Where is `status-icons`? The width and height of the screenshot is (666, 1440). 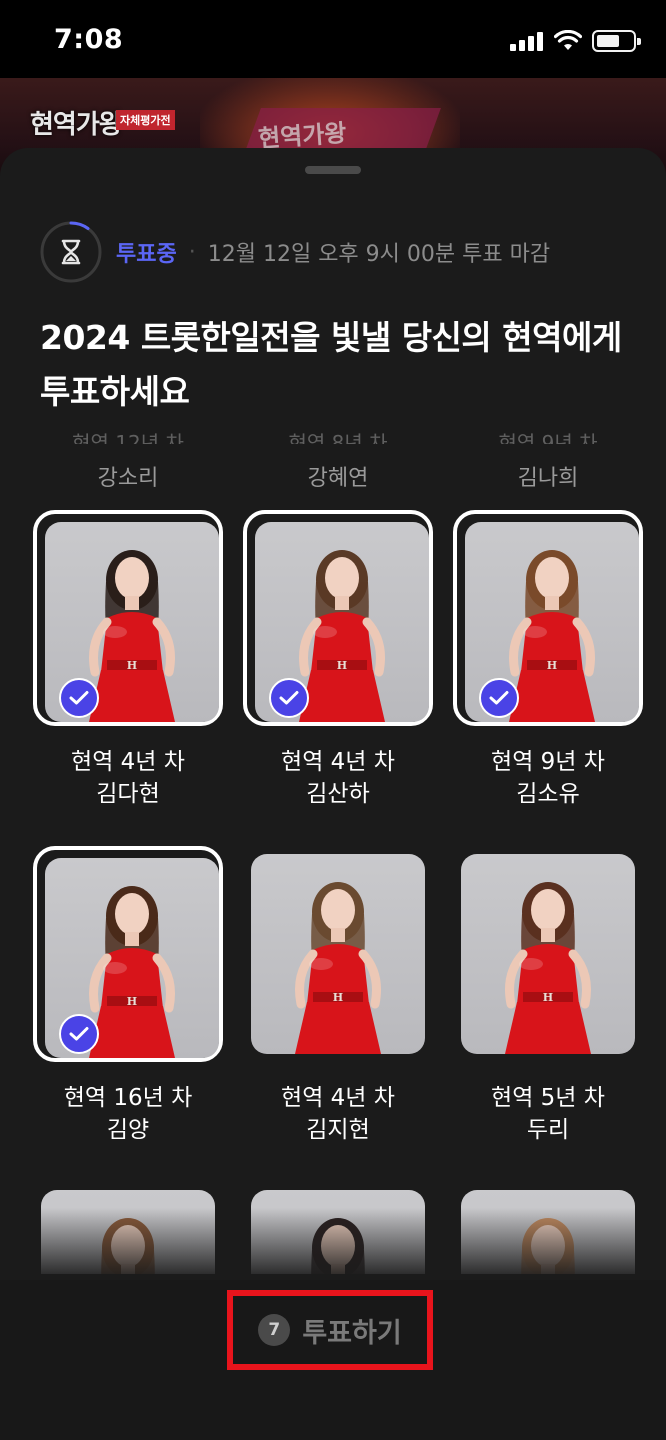
status-icons is located at coordinates (575, 41).